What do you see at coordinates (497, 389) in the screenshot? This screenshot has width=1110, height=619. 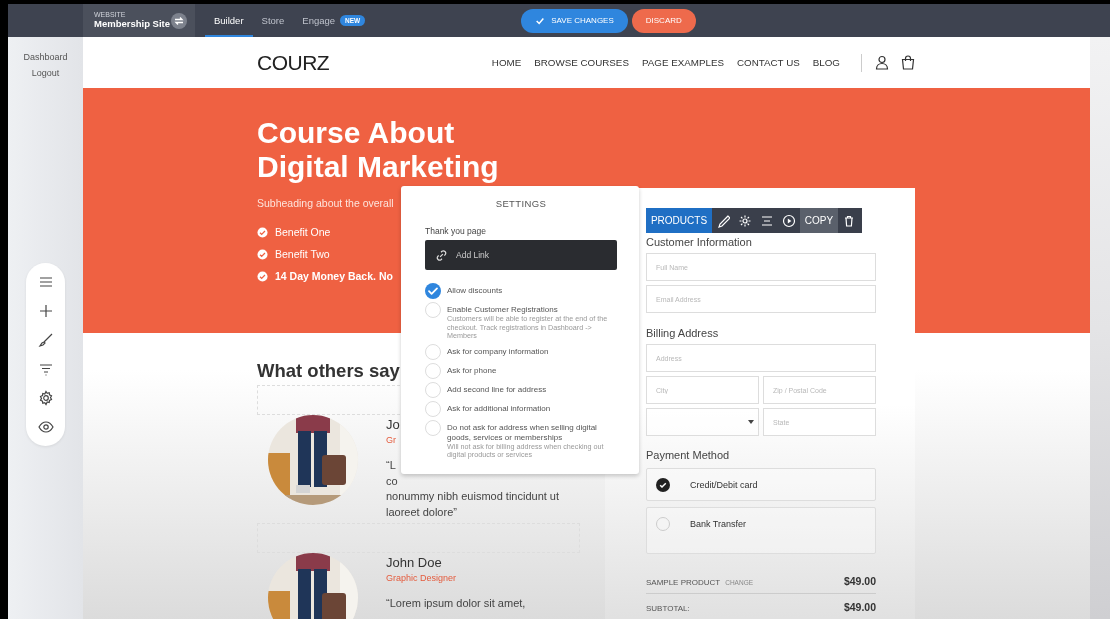 I see `option-label: Add second line for address` at bounding box center [497, 389].